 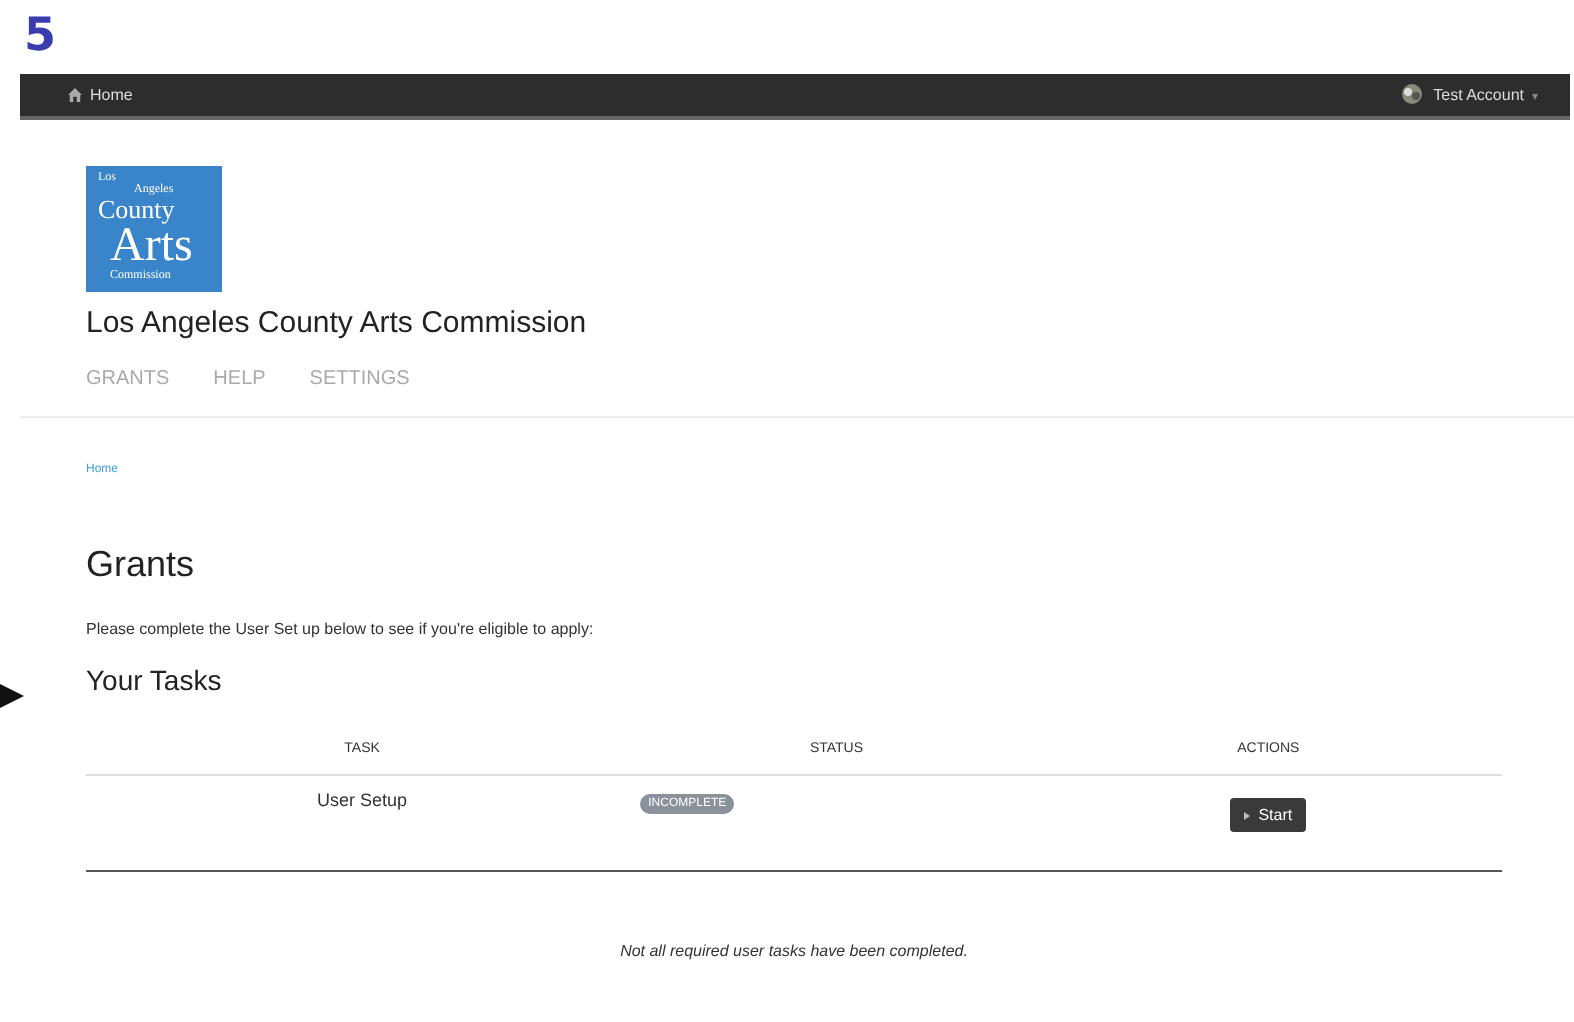 I want to click on step-number: 5, so click(x=40, y=36).